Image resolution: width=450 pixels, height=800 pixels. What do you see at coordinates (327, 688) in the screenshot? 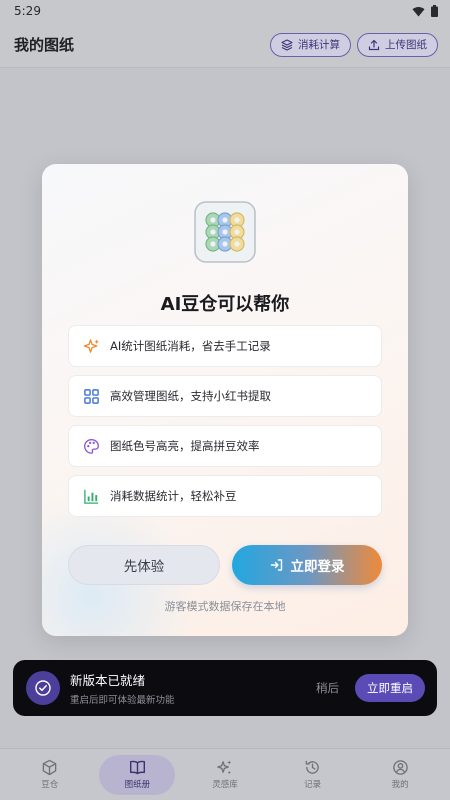
I see `later-button: 稍后` at bounding box center [327, 688].